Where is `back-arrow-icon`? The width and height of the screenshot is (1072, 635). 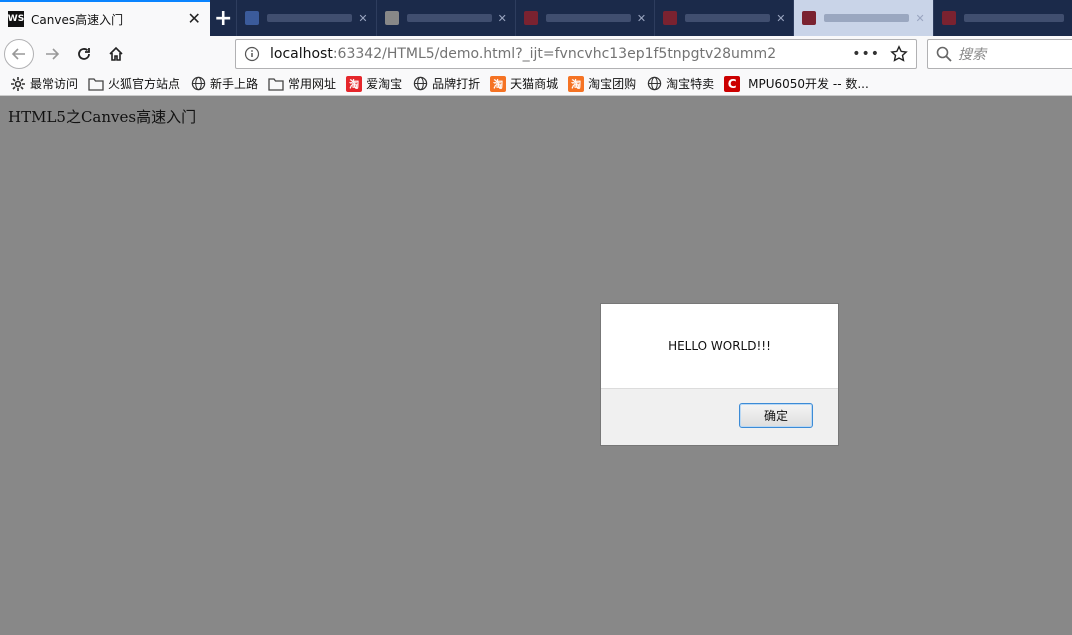
back-arrow-icon is located at coordinates (18, 54).